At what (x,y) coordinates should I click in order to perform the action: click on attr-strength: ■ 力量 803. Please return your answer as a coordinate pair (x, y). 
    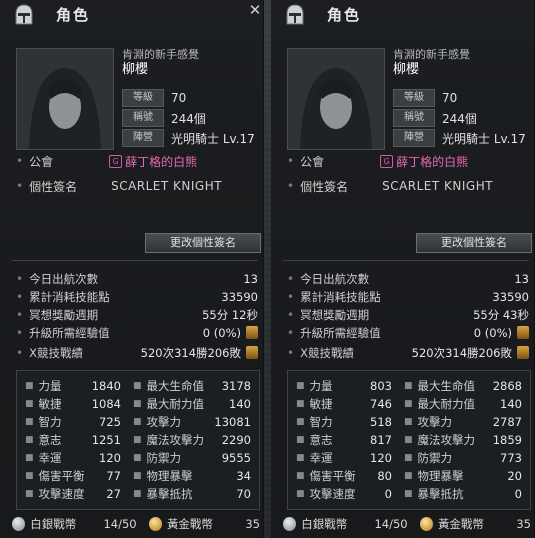
    Looking at the image, I should click on (344, 385).